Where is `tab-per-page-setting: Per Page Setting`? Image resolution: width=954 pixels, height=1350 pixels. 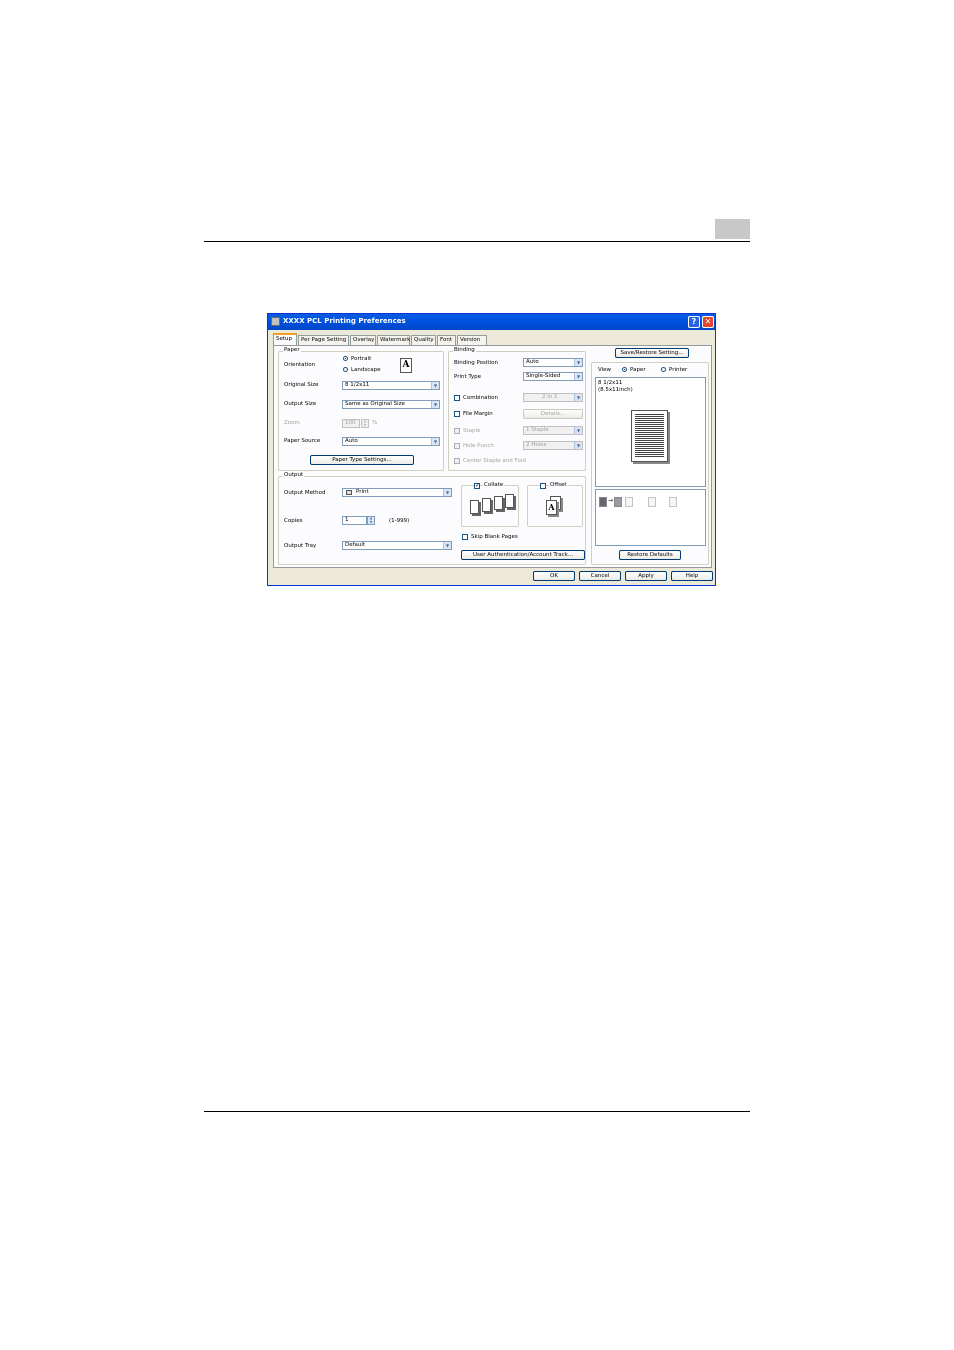
tab-per-page-setting: Per Page Setting is located at coordinates (323, 340).